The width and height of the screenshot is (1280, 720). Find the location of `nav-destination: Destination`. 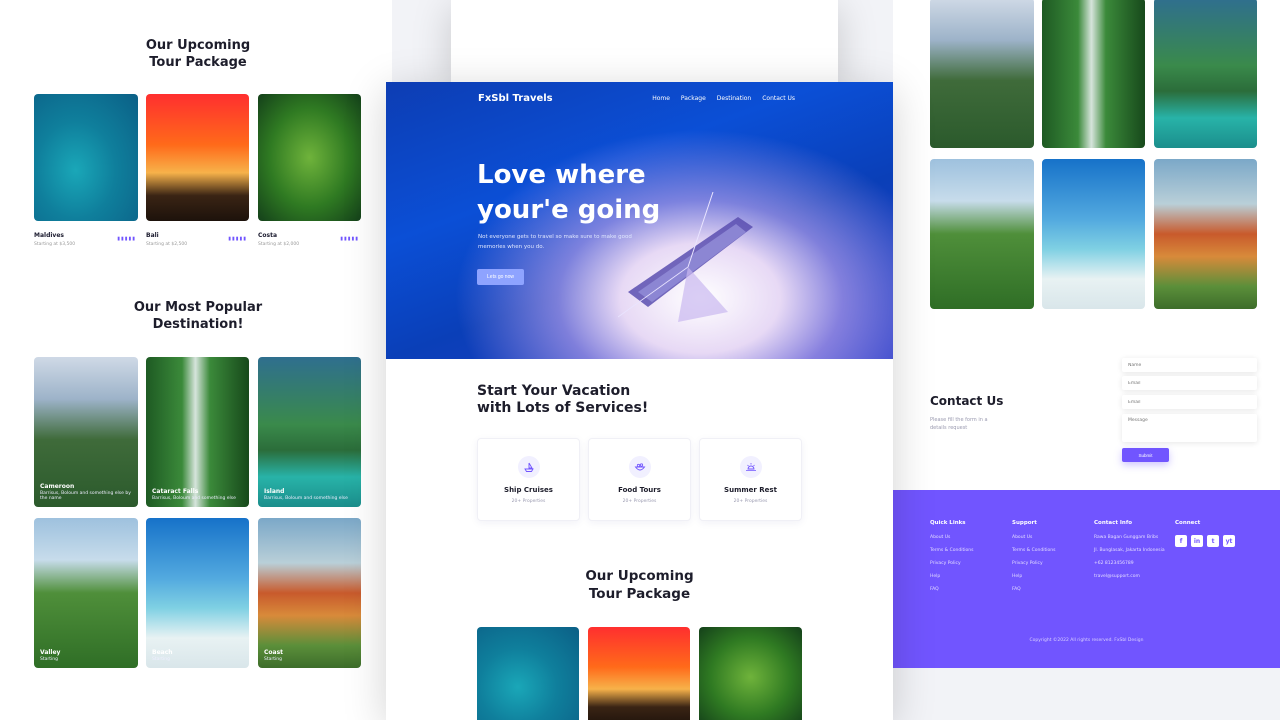

nav-destination: Destination is located at coordinates (734, 98).